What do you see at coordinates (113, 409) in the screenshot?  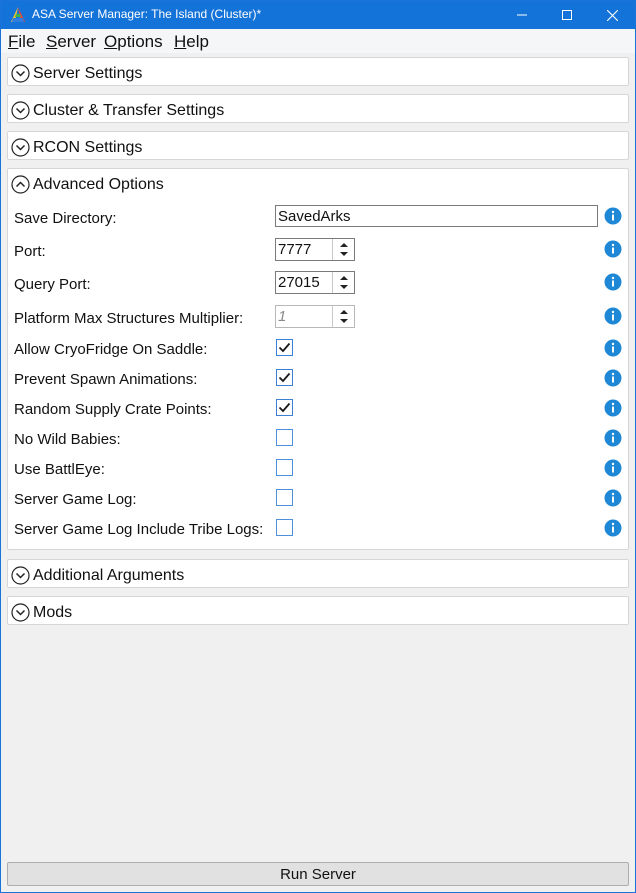 I see `random-supply-crate-label: Random Supply Crate Points:` at bounding box center [113, 409].